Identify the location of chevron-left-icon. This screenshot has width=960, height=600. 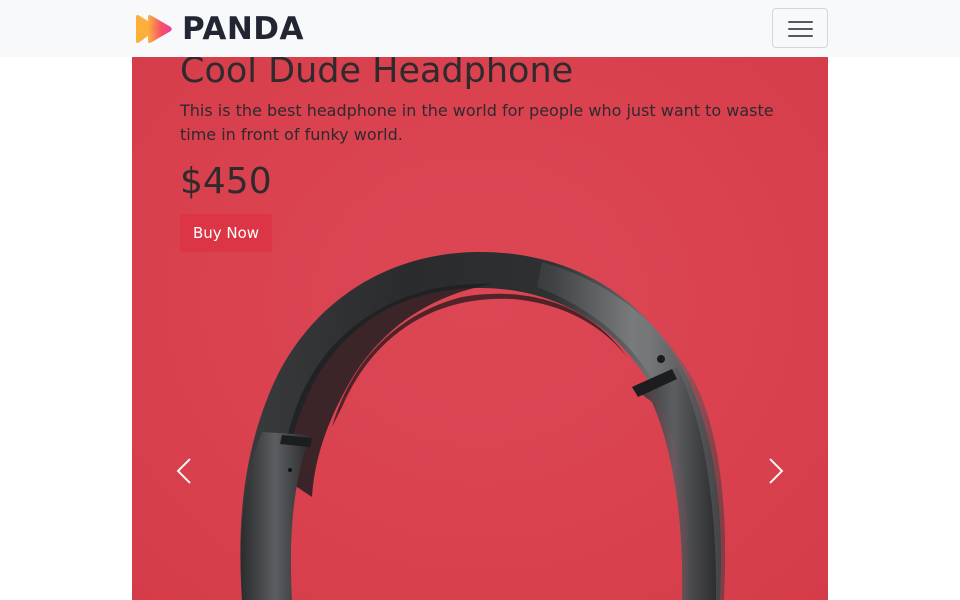
(183, 471).